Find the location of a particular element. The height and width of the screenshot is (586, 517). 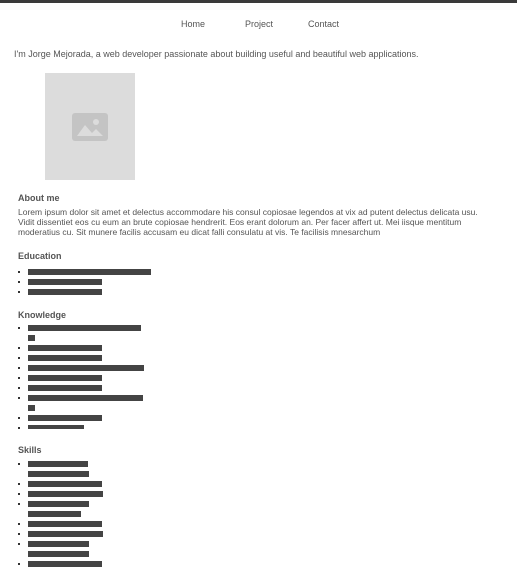

knowledge-title: Knowledge is located at coordinates (42, 315).